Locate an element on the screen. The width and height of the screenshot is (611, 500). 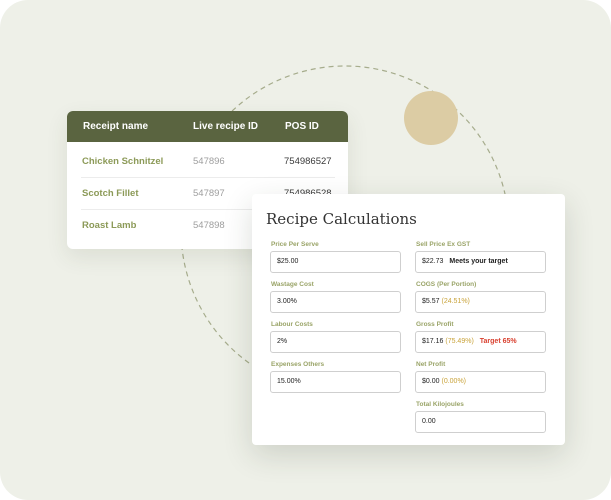
cogs-percent: (24.51%) is located at coordinates (455, 301).